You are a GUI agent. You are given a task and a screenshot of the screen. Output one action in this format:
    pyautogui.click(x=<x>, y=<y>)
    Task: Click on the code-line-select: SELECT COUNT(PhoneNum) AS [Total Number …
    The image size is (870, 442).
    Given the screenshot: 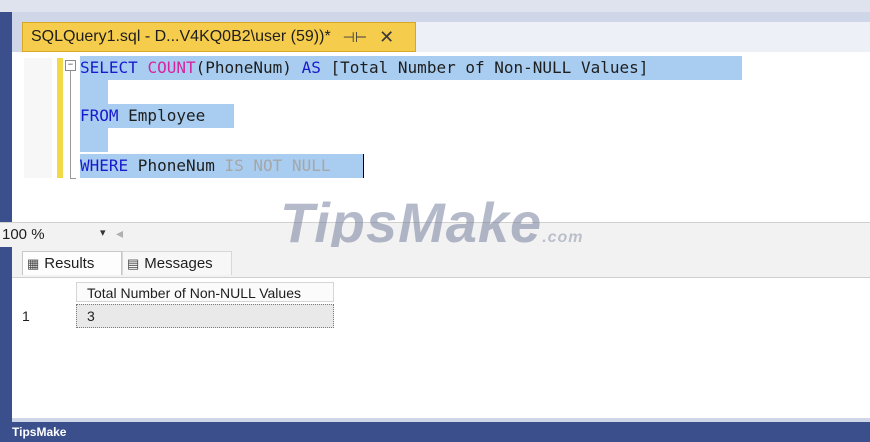 What is the action you would take?
    pyautogui.click(x=364, y=68)
    